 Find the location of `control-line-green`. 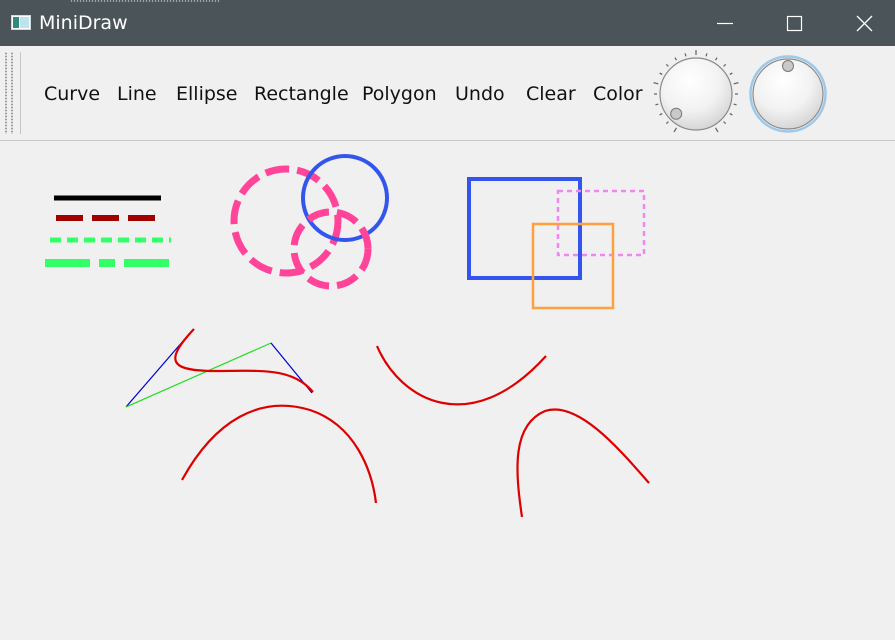

control-line-green is located at coordinates (198, 375).